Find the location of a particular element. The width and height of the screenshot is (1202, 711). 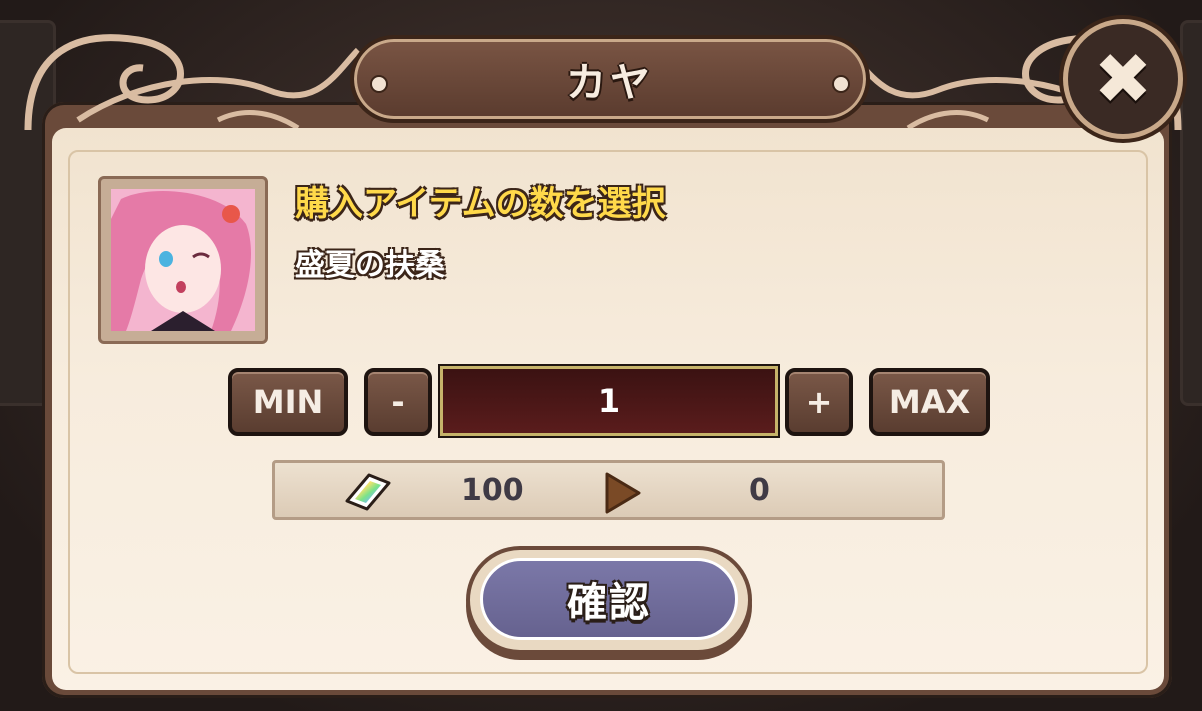

close-icon: ✖ is located at coordinates (1123, 79).